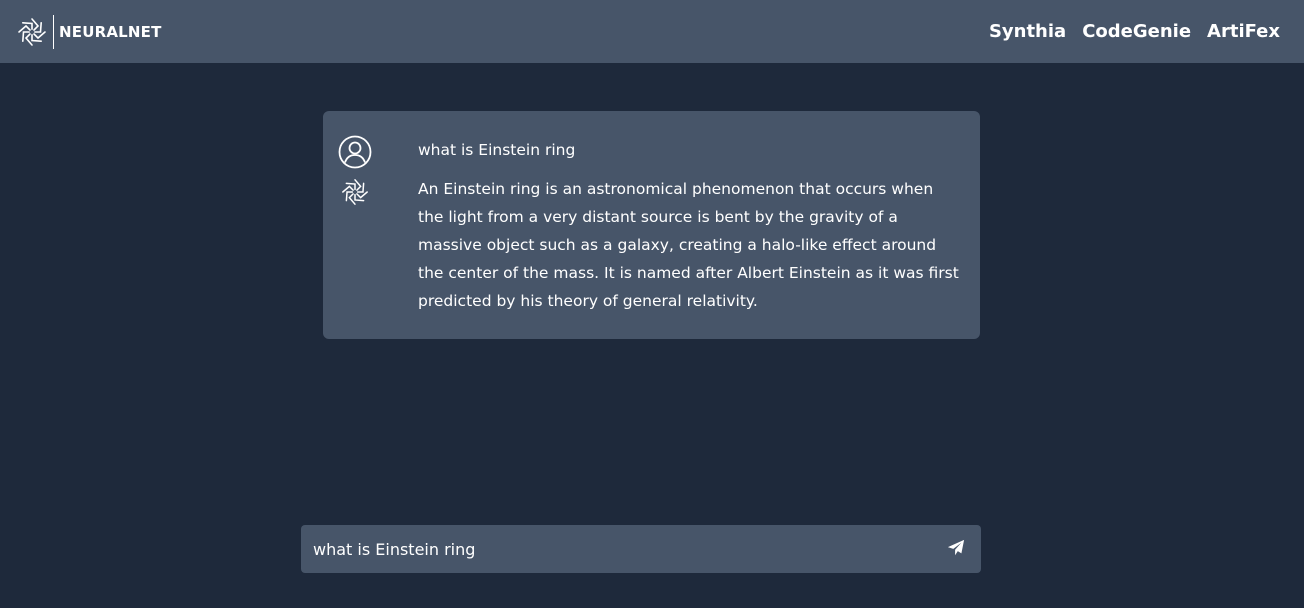  Describe the element at coordinates (956, 549) in the screenshot. I see `paper-plane-icon` at that location.